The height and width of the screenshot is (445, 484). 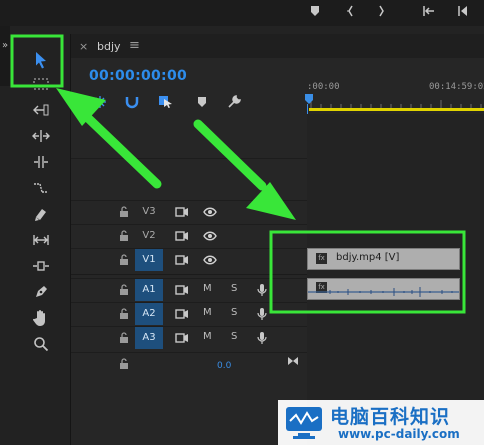 What do you see at coordinates (381, 12) in the screenshot?
I see `mark-out-icon` at bounding box center [381, 12].